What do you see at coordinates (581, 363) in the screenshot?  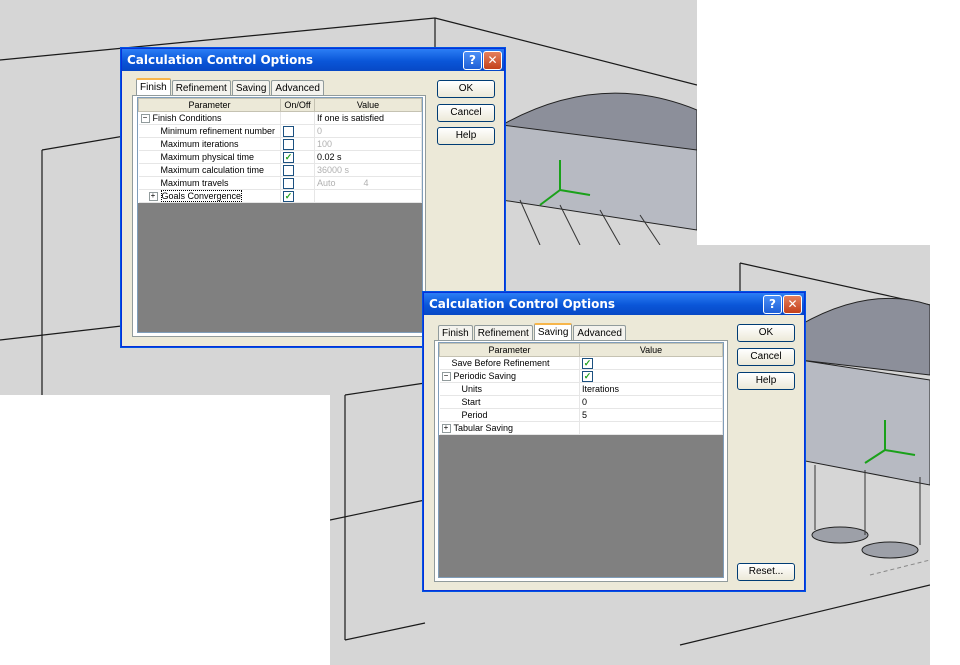 I see `table-row: Save Before Refinement ✓` at bounding box center [581, 363].